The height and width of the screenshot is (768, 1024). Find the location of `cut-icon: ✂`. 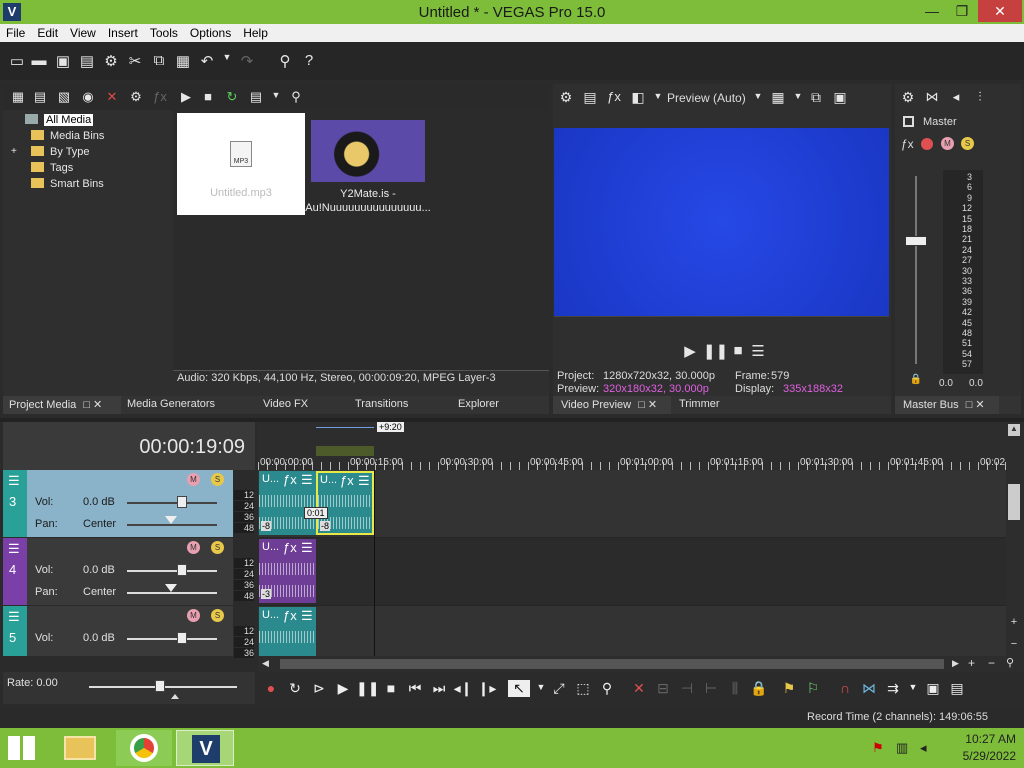

cut-icon: ✂ is located at coordinates (135, 61).